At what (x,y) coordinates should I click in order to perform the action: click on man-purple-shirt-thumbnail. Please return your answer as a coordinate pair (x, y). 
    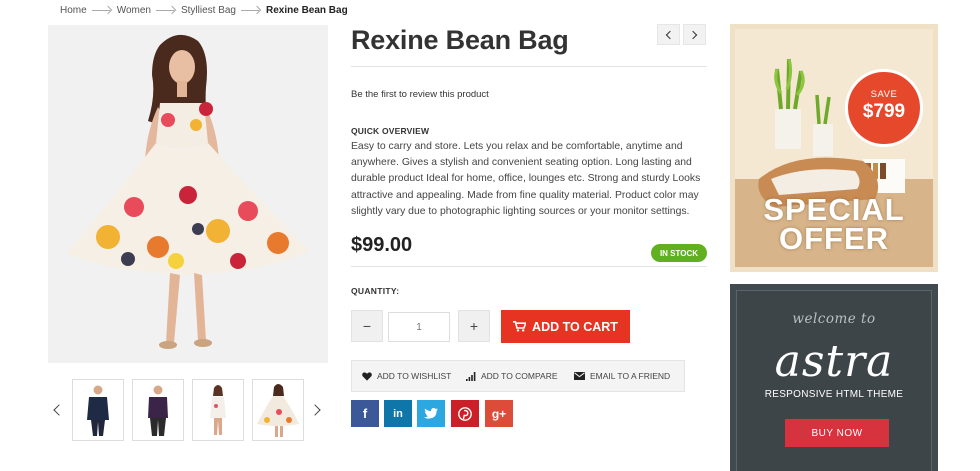
    Looking at the image, I should click on (158, 410).